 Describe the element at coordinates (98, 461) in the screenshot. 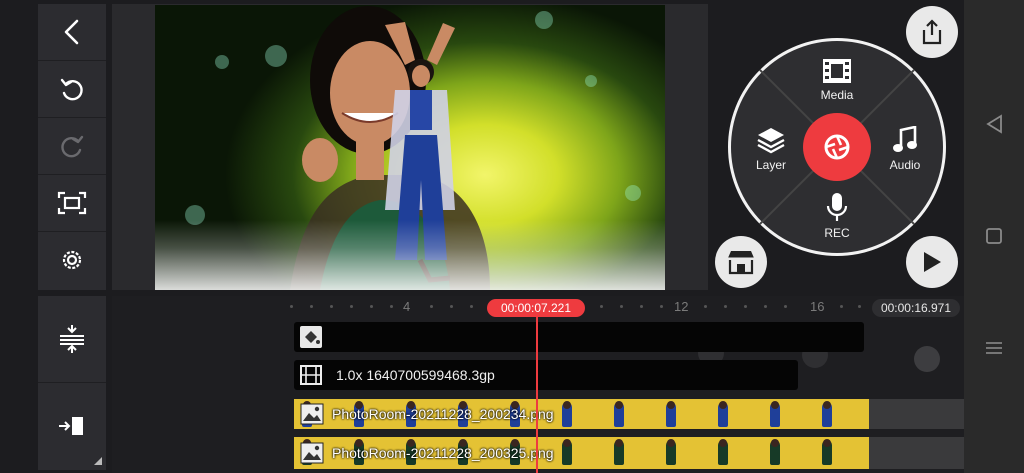

I see `corner-indicator-icon` at that location.